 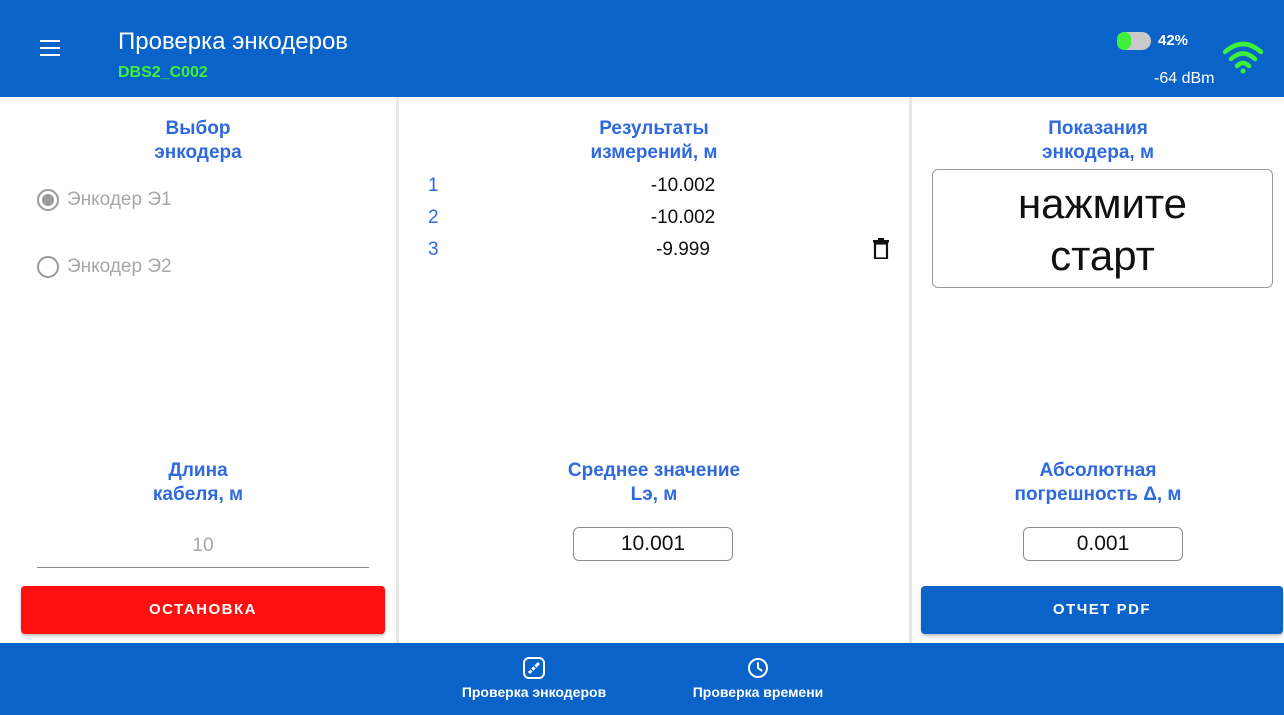 I want to click on nav-label: Проверка времени, so click(x=758, y=692).